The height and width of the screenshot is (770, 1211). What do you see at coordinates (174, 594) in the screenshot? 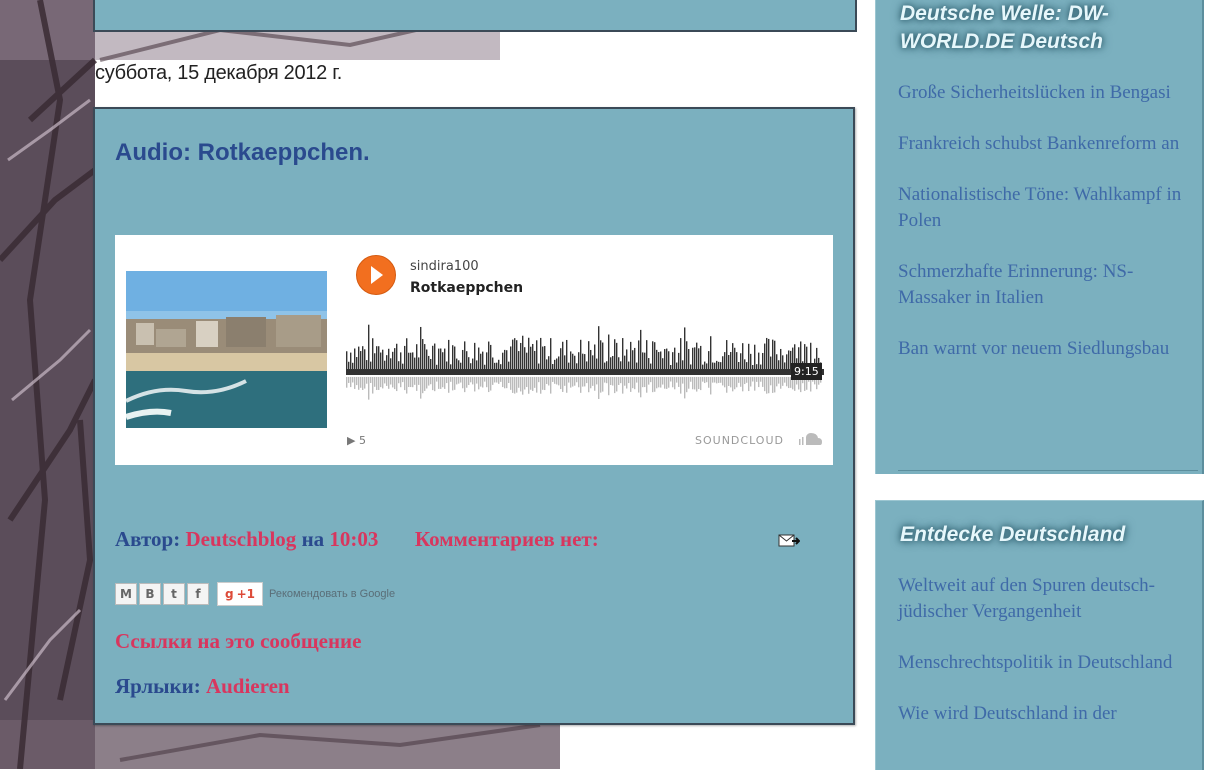
I see `share-twitter-button: t` at bounding box center [174, 594].